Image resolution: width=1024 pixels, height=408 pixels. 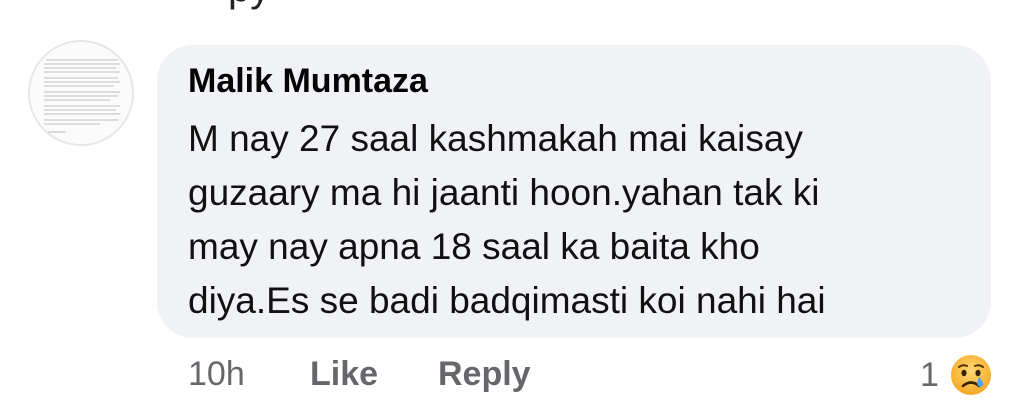 I want to click on comment-body-line: may nay apna 18 saal ka baita kho, so click(x=474, y=246).